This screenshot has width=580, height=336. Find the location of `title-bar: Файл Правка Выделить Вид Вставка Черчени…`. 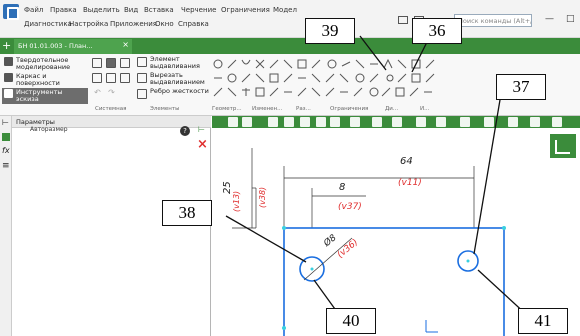

title-bar: Файл Правка Выделить Вид Вставка Черчени… is located at coordinates (290, 19).